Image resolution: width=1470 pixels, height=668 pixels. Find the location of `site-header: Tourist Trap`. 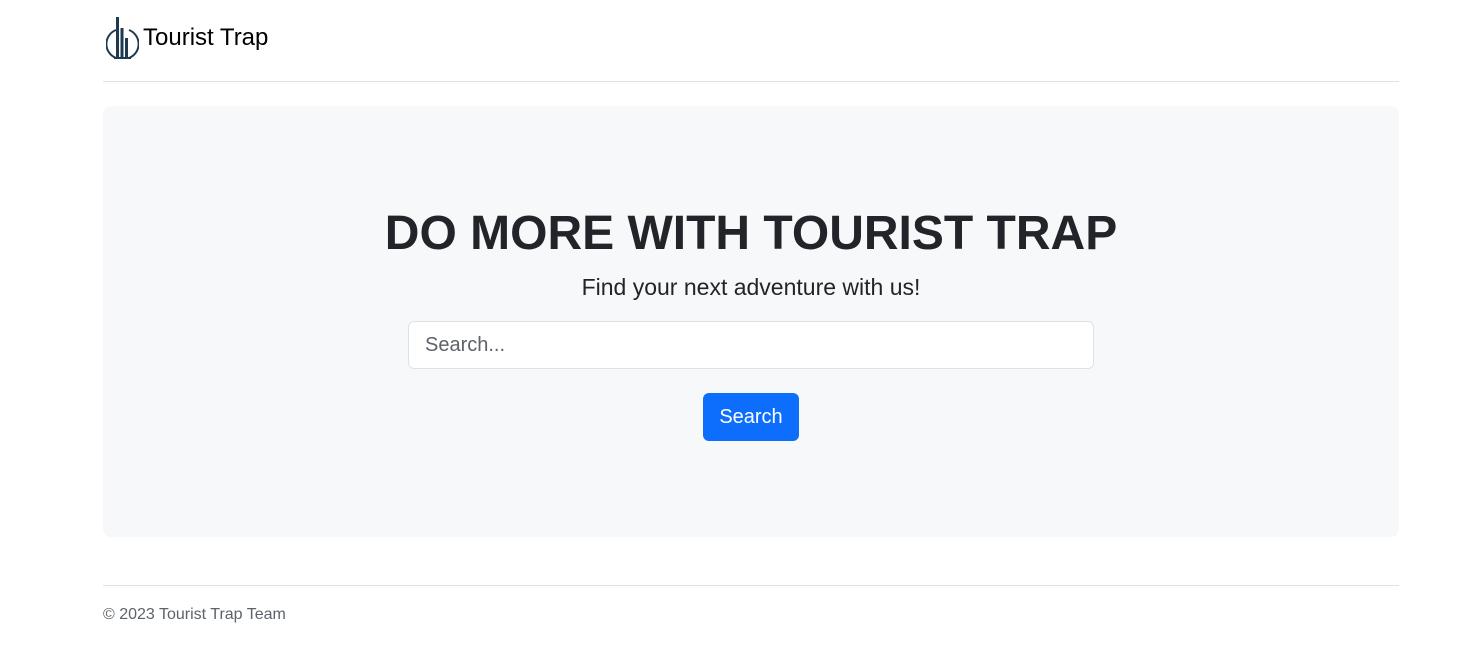

site-header: Tourist Trap is located at coordinates (751, 41).